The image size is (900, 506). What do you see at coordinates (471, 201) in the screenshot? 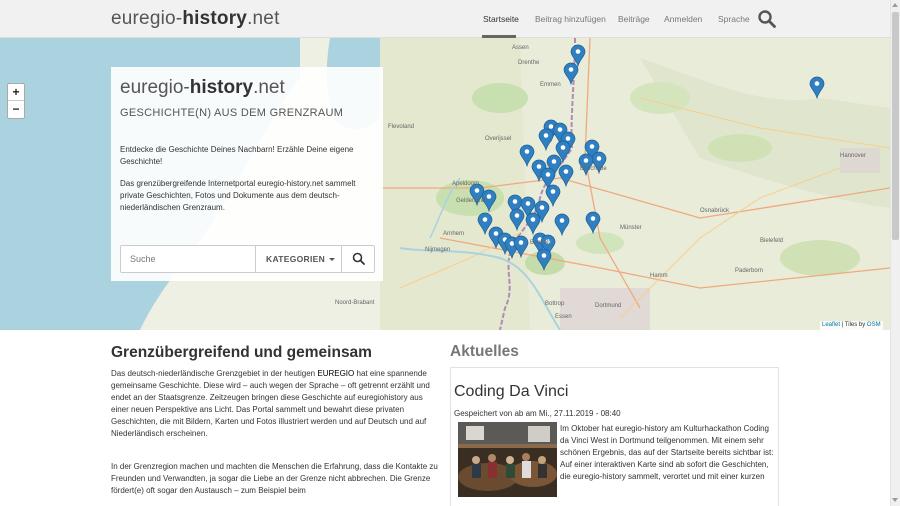
I see `place-label: Gelderland` at bounding box center [471, 201].